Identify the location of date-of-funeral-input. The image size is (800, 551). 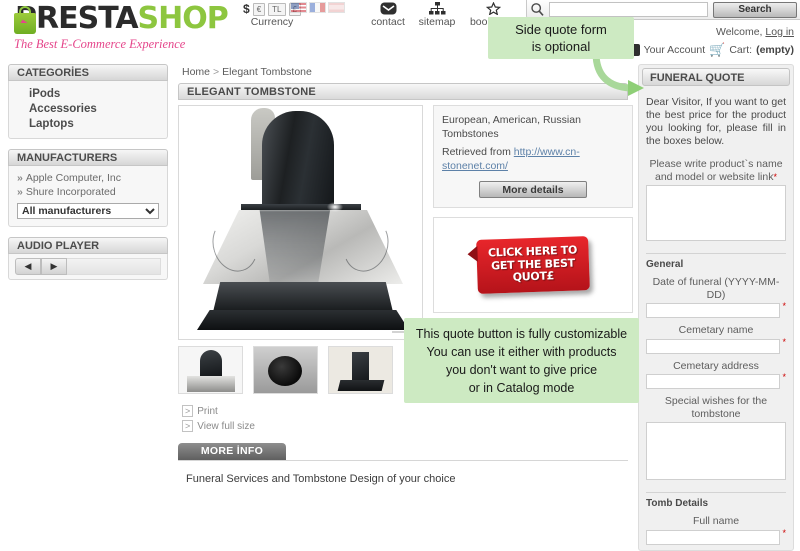
(713, 310).